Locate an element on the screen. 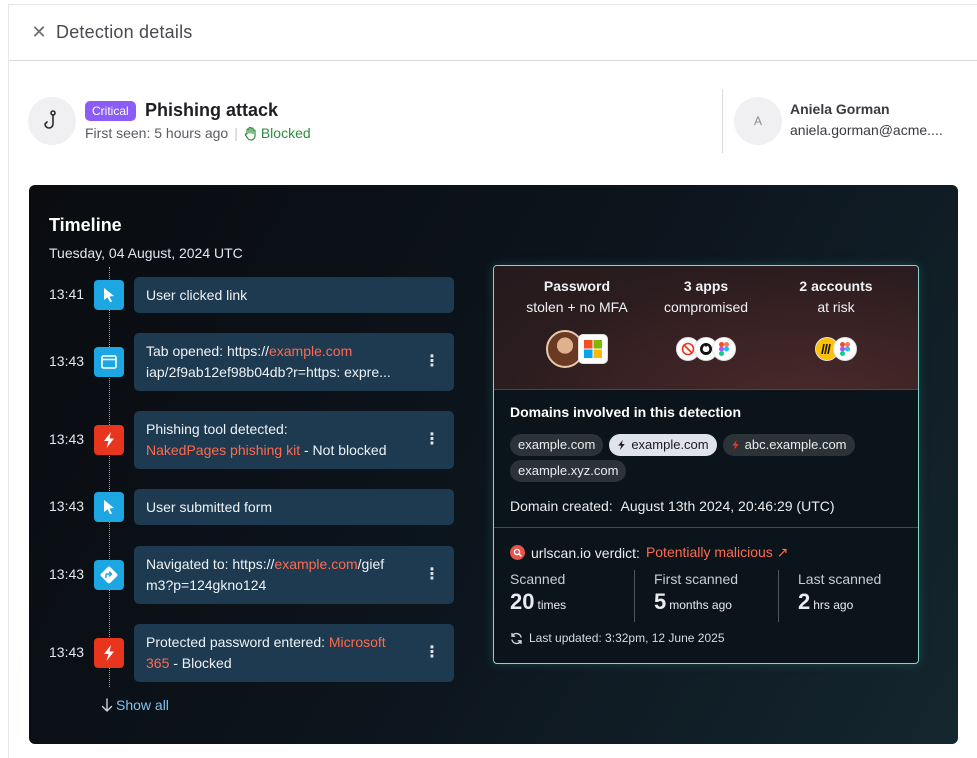  close-icon: ✕ is located at coordinates (39, 32).